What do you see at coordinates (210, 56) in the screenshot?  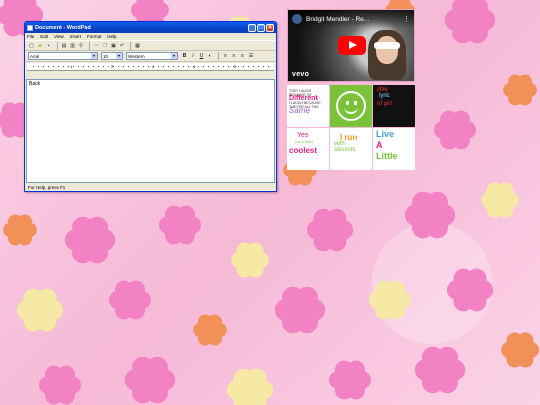 I see `color-icon: ◐` at bounding box center [210, 56].